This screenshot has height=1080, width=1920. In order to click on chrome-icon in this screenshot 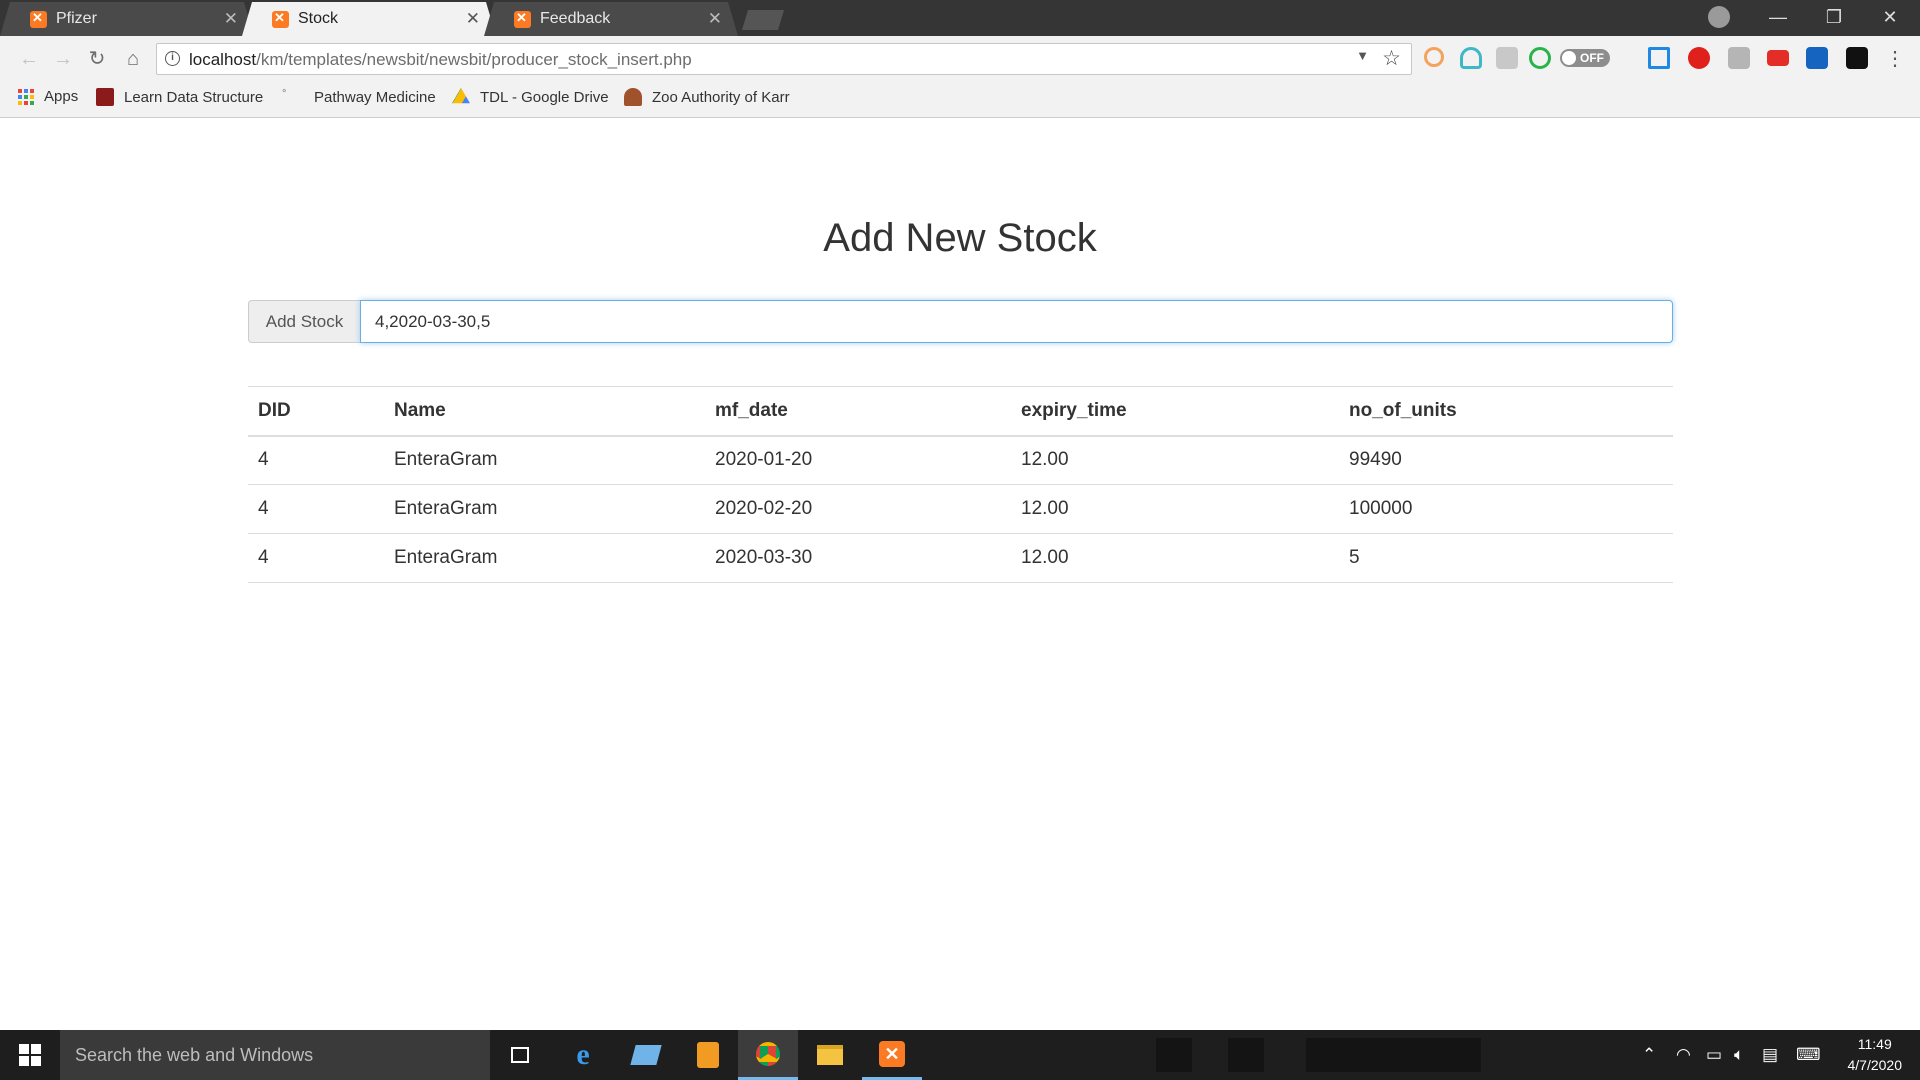, I will do `click(768, 1055)`.